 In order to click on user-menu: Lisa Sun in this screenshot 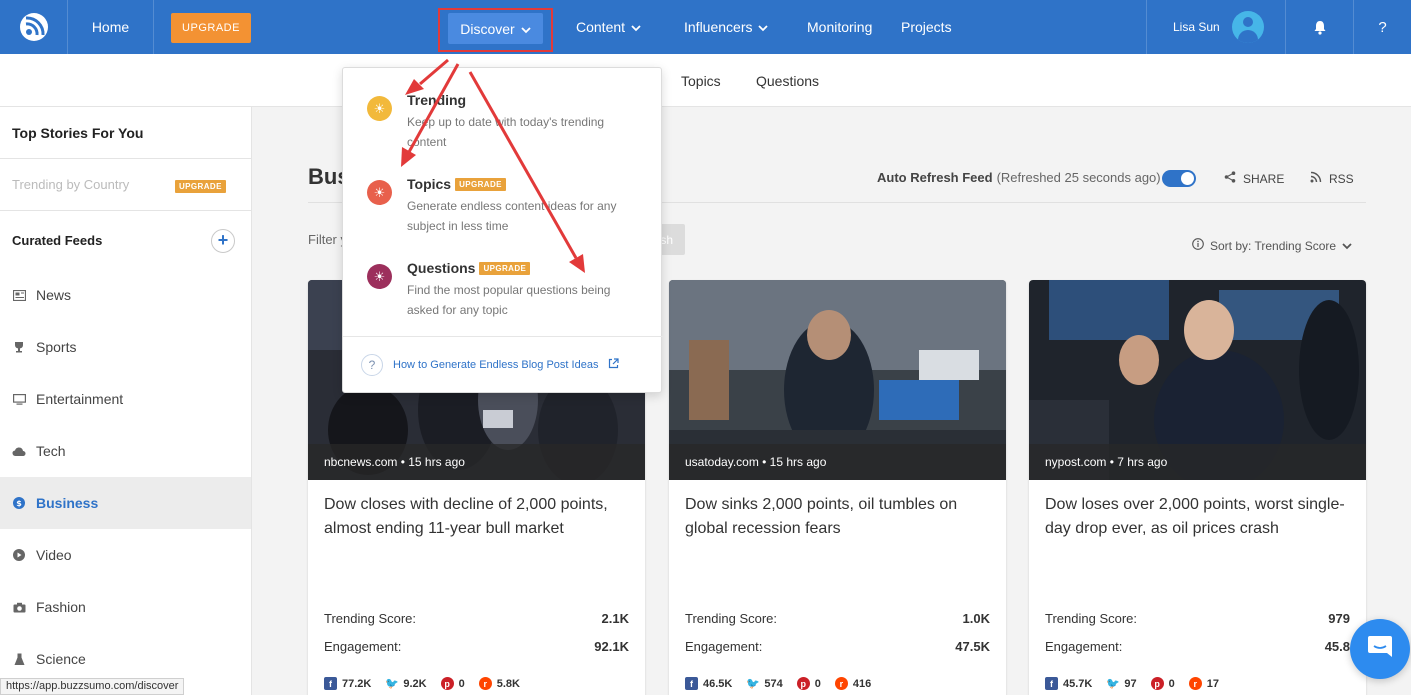, I will do `click(1216, 27)`.